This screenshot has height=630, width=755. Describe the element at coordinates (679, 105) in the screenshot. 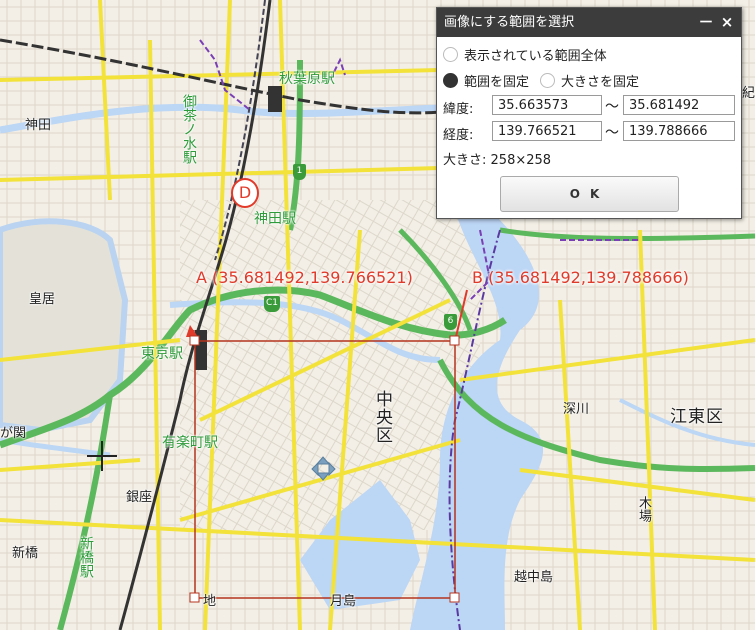

I see `latitude-to-field: 35.681492` at that location.